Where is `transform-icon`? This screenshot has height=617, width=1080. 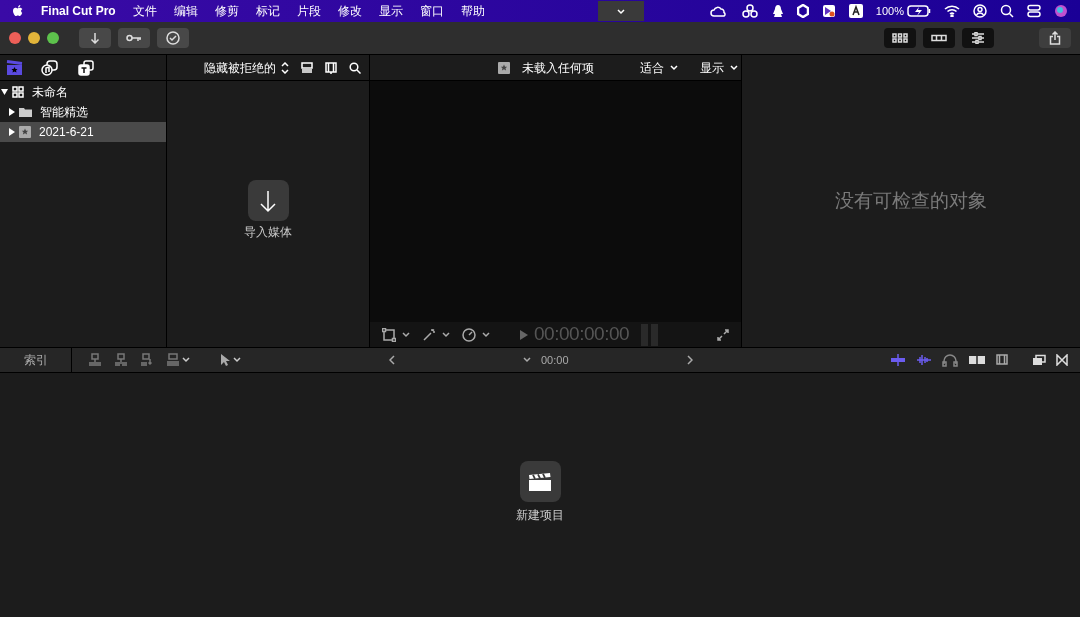
transform-icon is located at coordinates (389, 334).